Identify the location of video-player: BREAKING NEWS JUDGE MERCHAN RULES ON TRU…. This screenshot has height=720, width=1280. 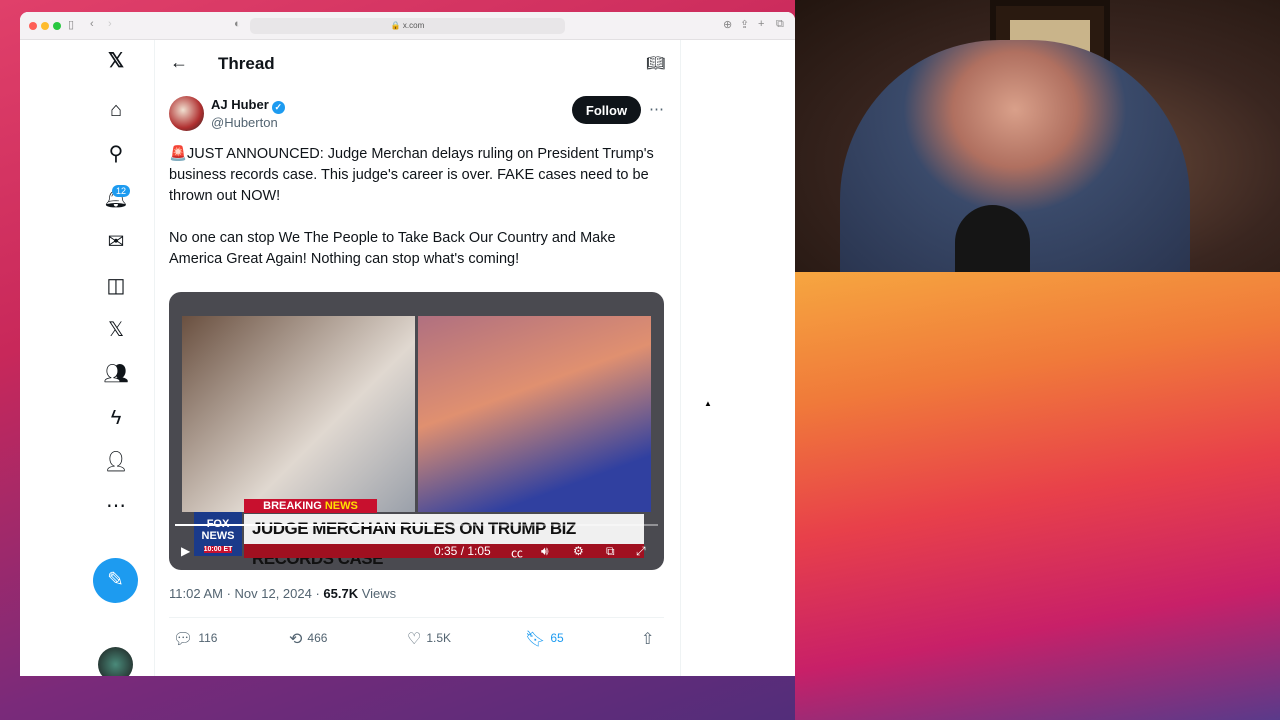
(416, 431).